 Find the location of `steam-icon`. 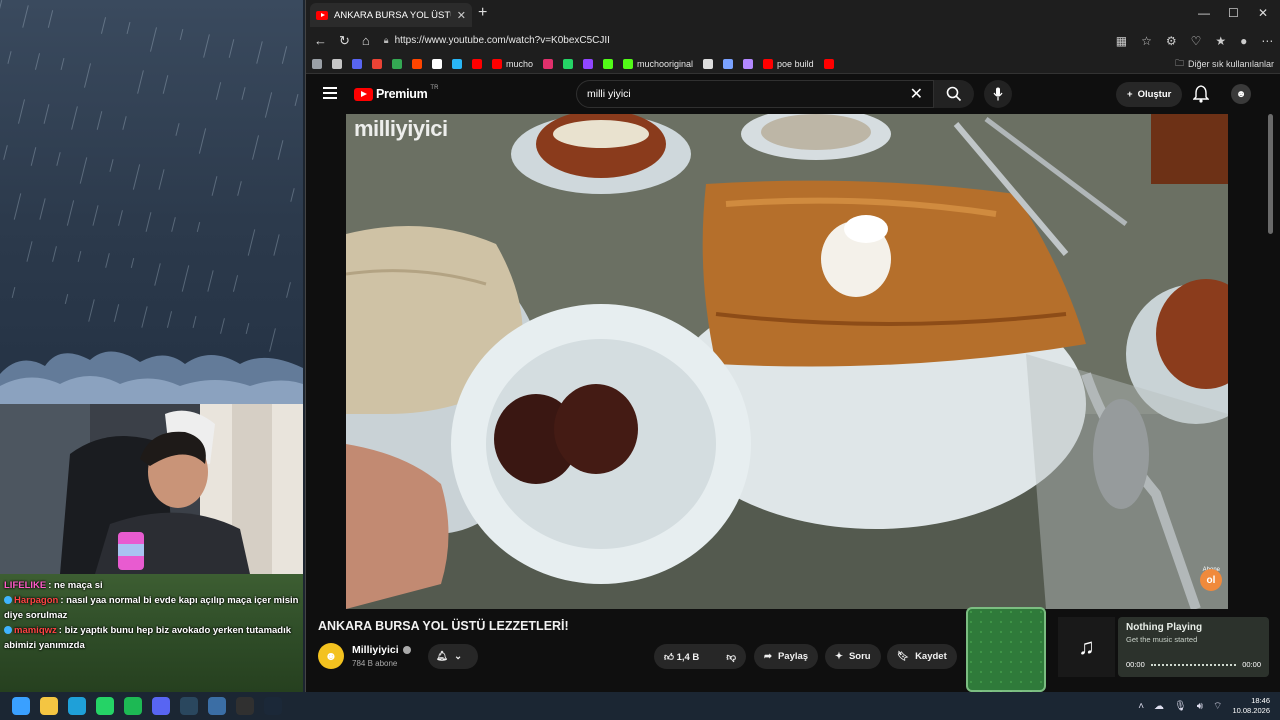

steam-icon is located at coordinates (189, 706).